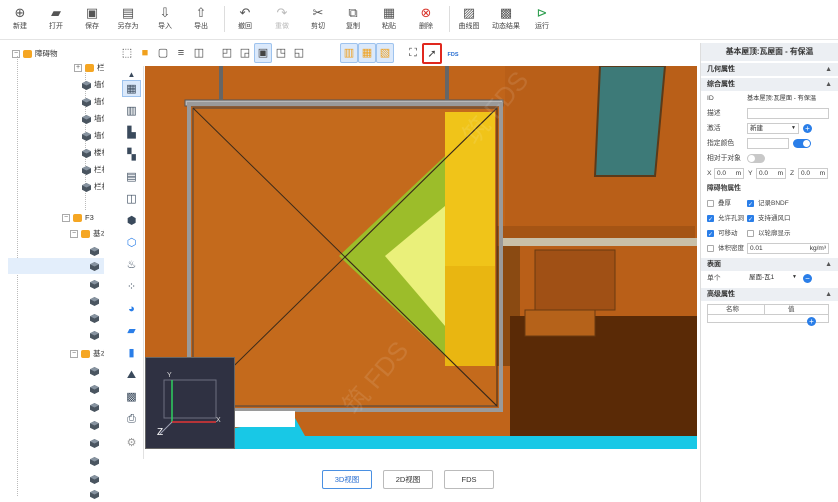  Describe the element at coordinates (506, 20) in the screenshot. I see `animation-result-button: ▩ 动态结果` at that location.